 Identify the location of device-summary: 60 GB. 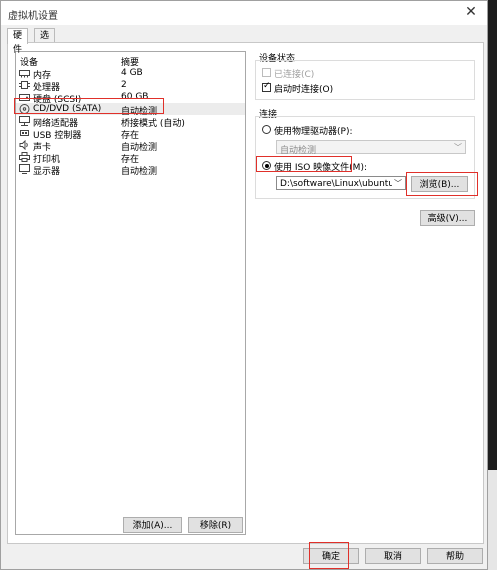
(135, 97).